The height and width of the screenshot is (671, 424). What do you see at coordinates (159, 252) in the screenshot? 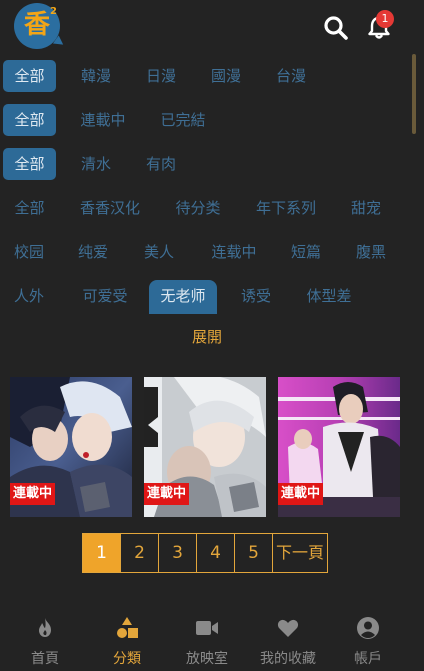
I see `tag-chip: 美人` at bounding box center [159, 252].